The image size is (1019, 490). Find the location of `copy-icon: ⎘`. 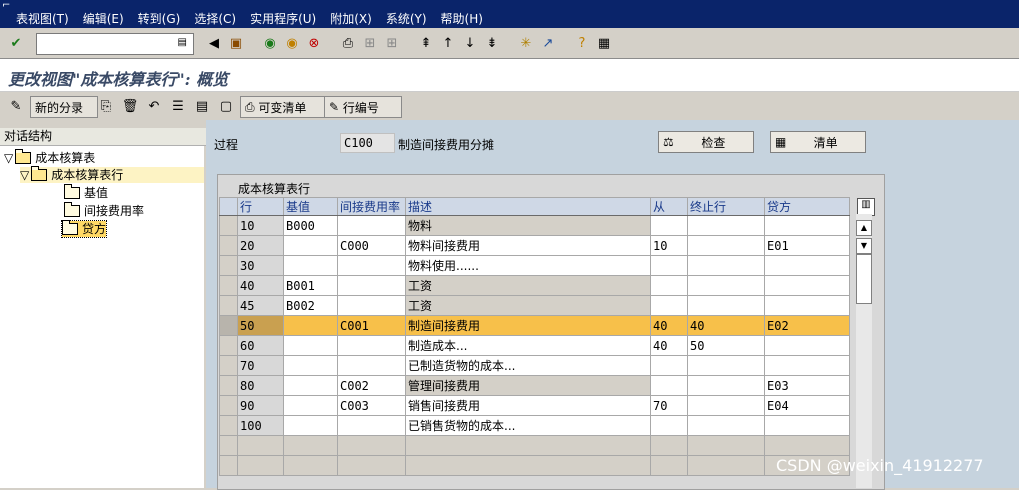

copy-icon: ⎘ is located at coordinates (106, 106).